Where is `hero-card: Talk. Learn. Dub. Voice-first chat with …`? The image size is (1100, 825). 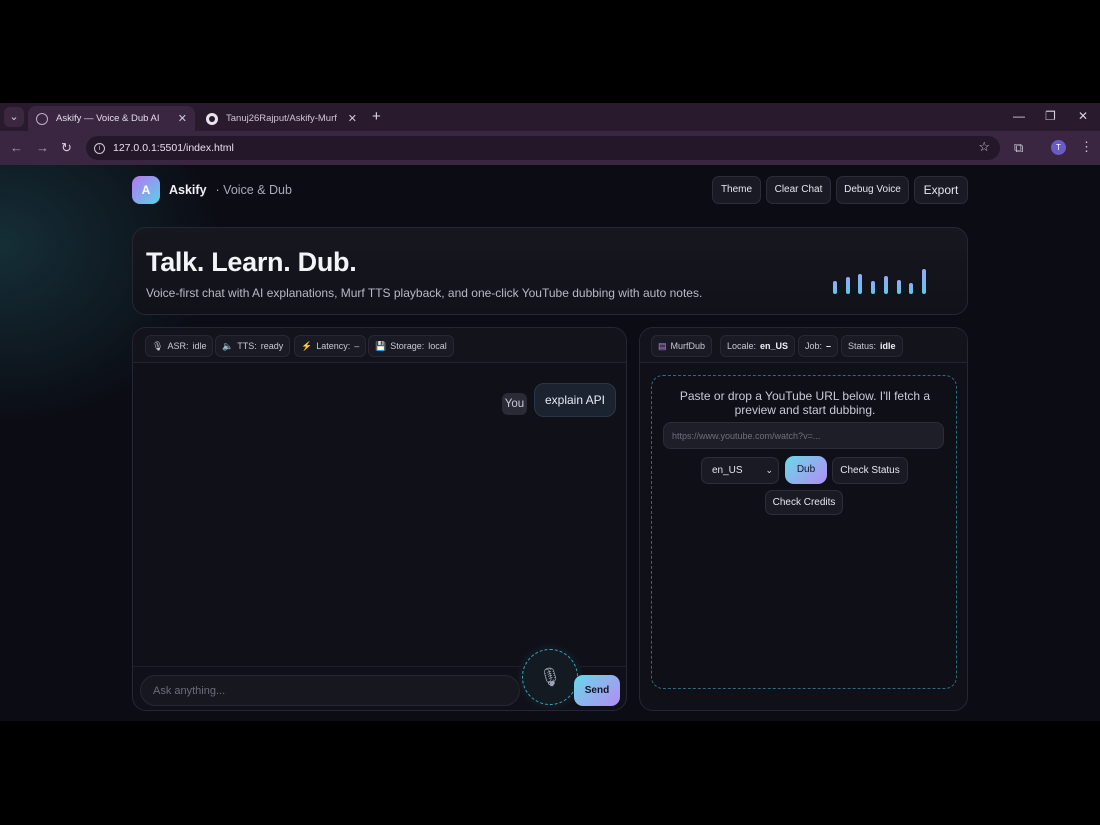 hero-card: Talk. Learn. Dub. Voice-first chat with … is located at coordinates (550, 271).